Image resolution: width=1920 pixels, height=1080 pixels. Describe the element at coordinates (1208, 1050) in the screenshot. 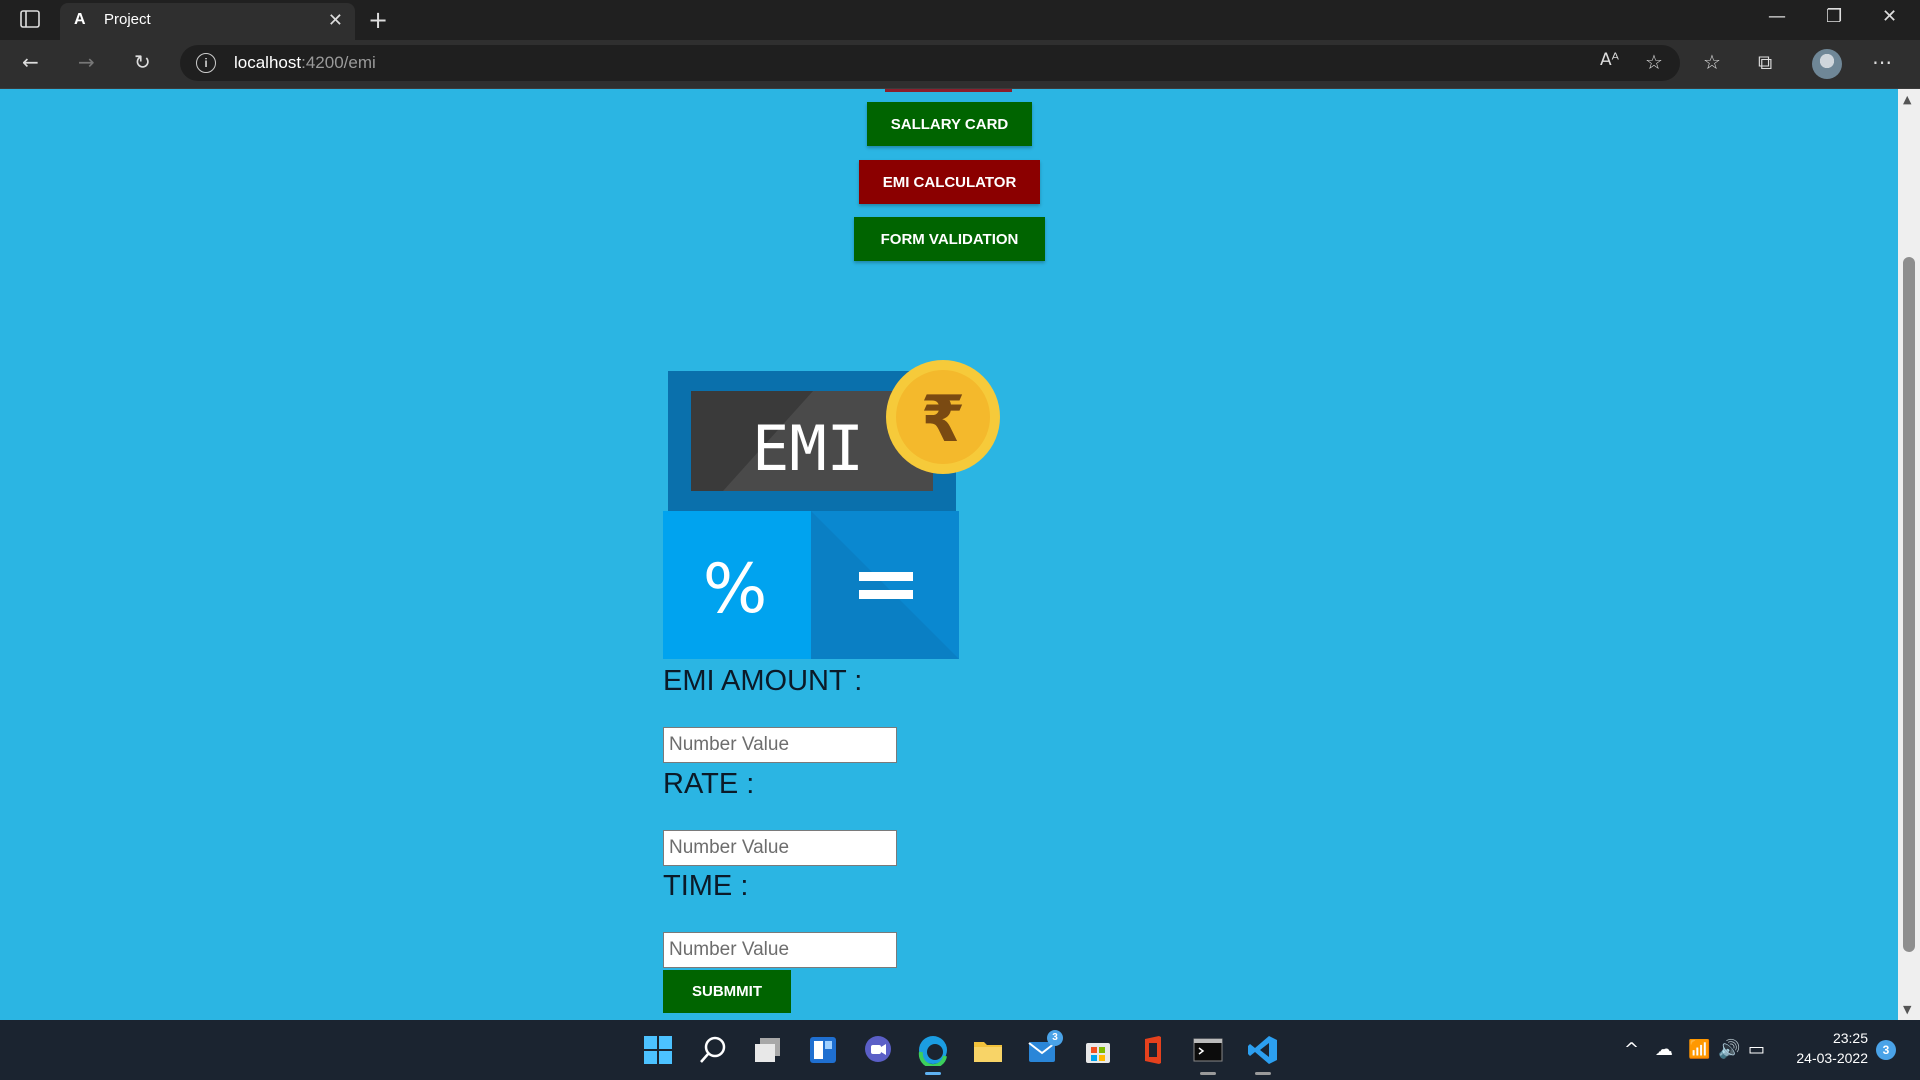

I see `terminal-icon` at that location.